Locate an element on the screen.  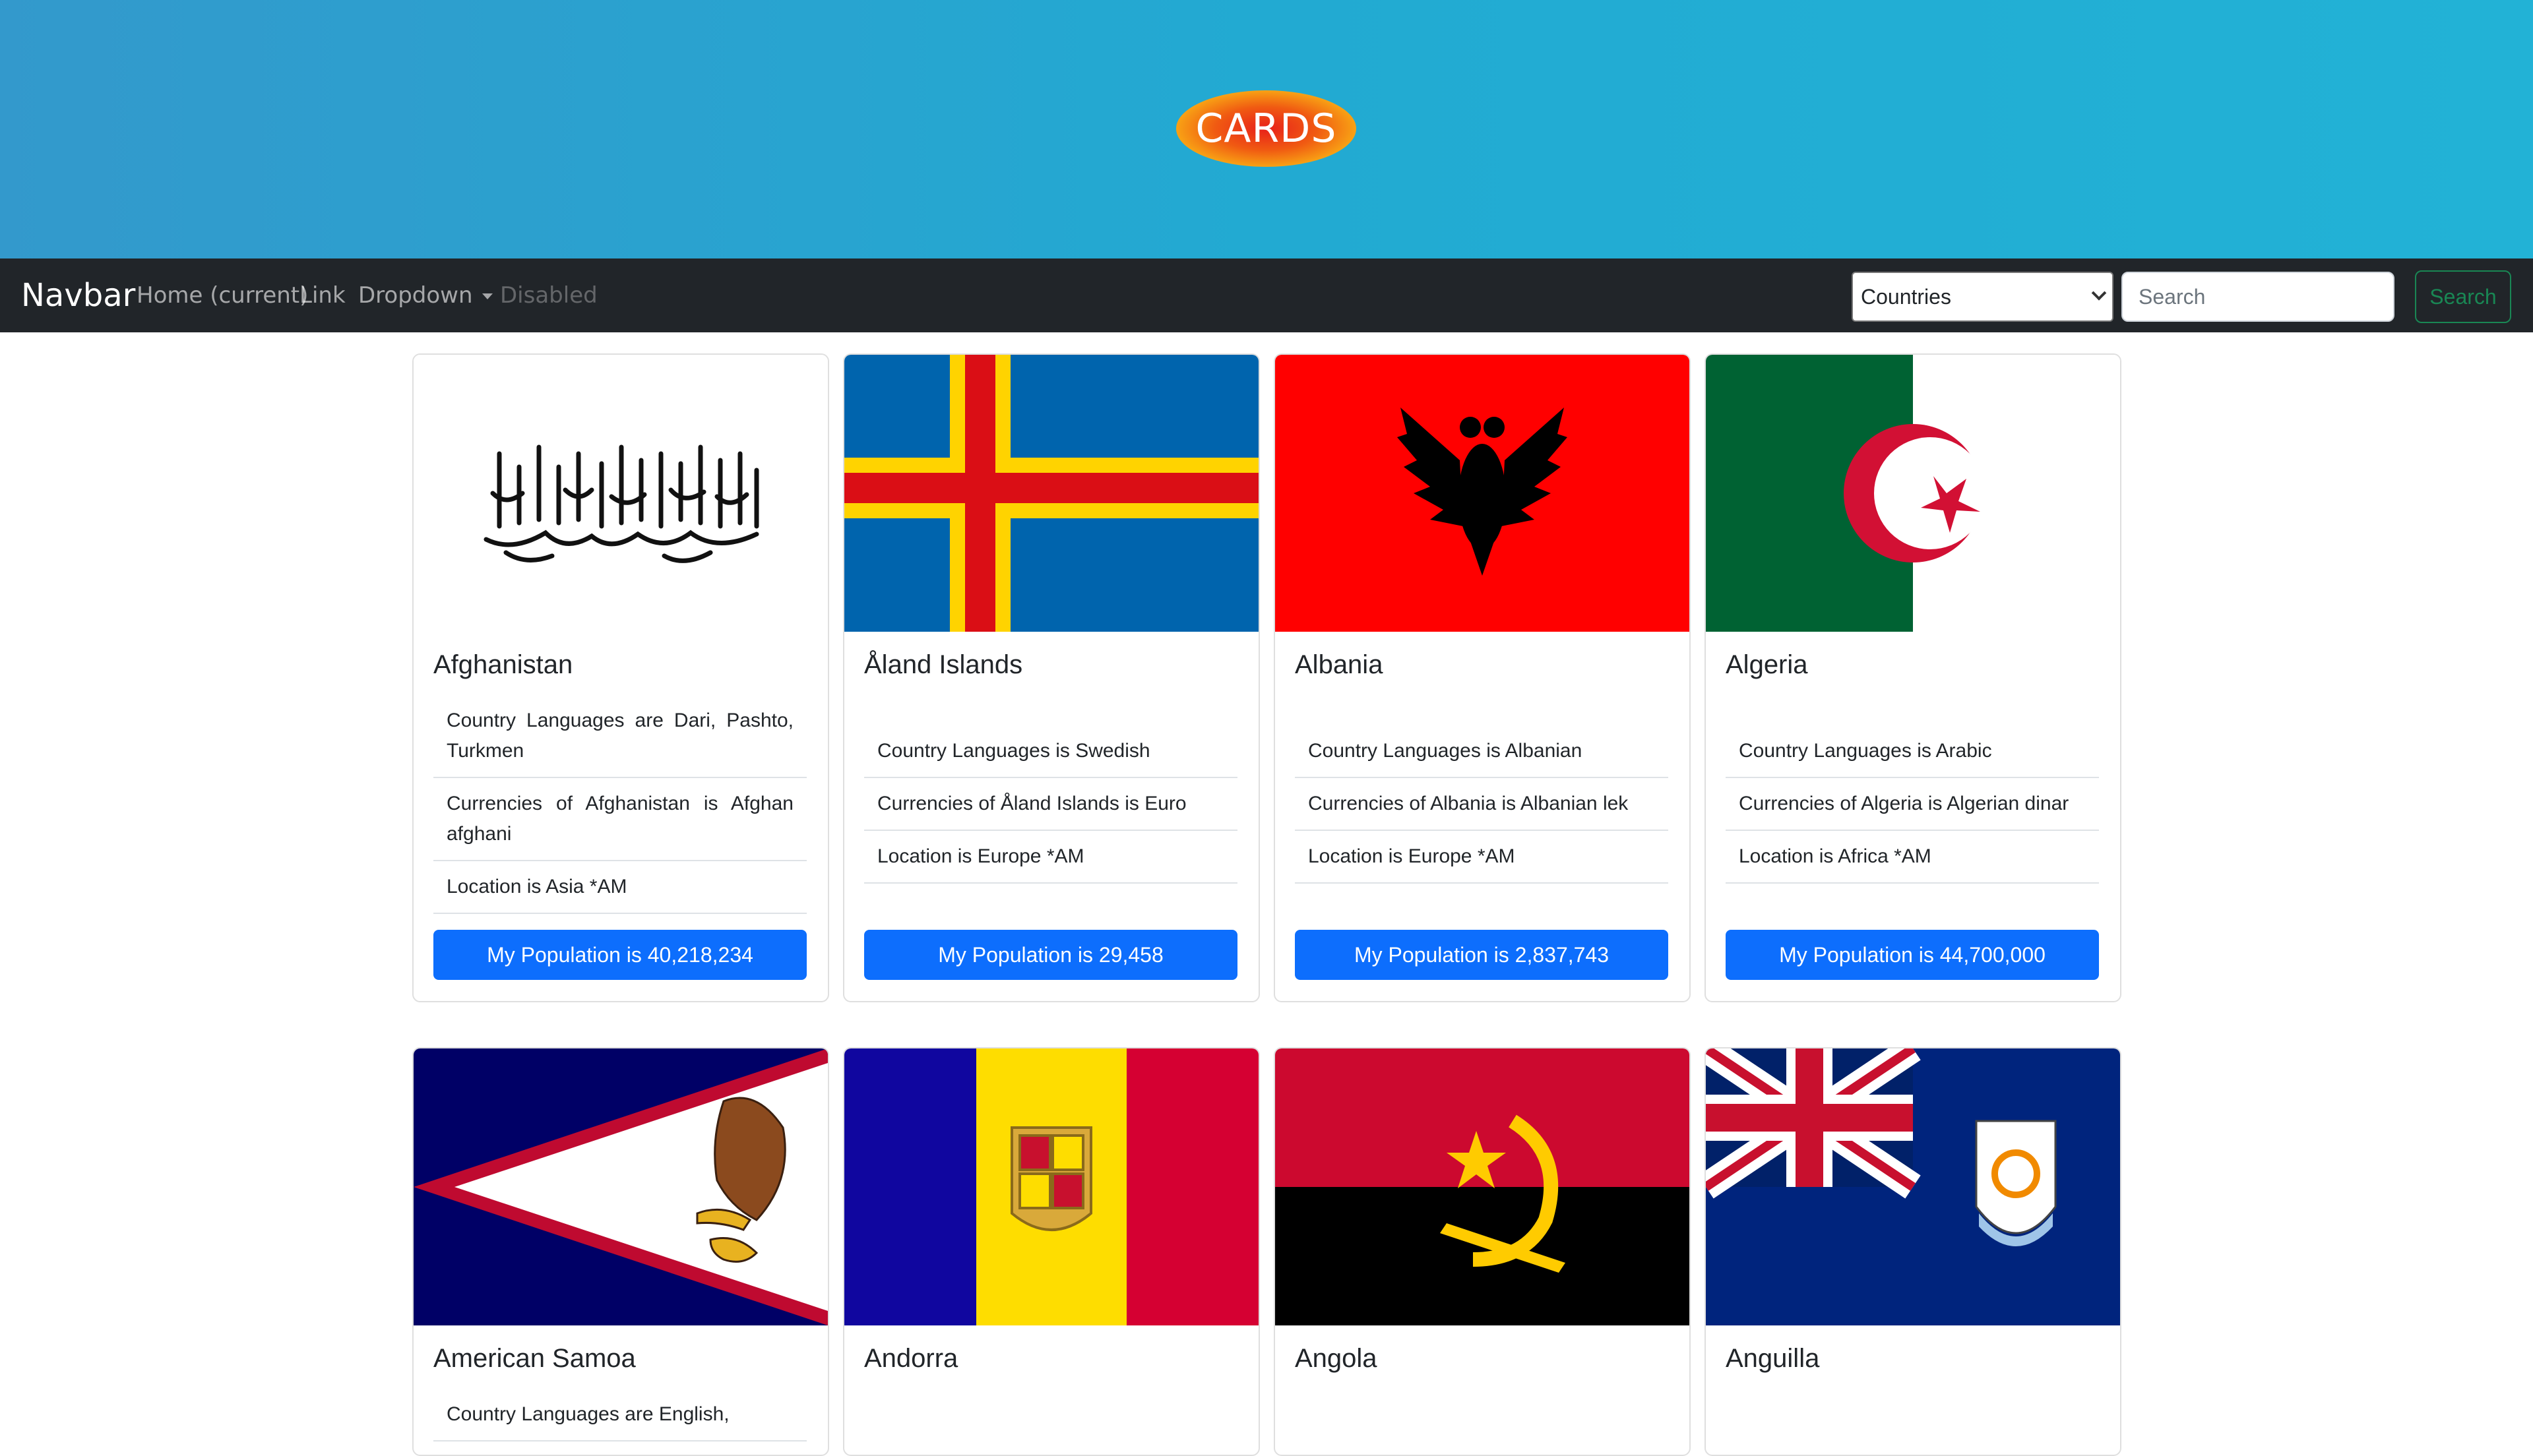
navbar-brand: Navbar is located at coordinates (78, 295).